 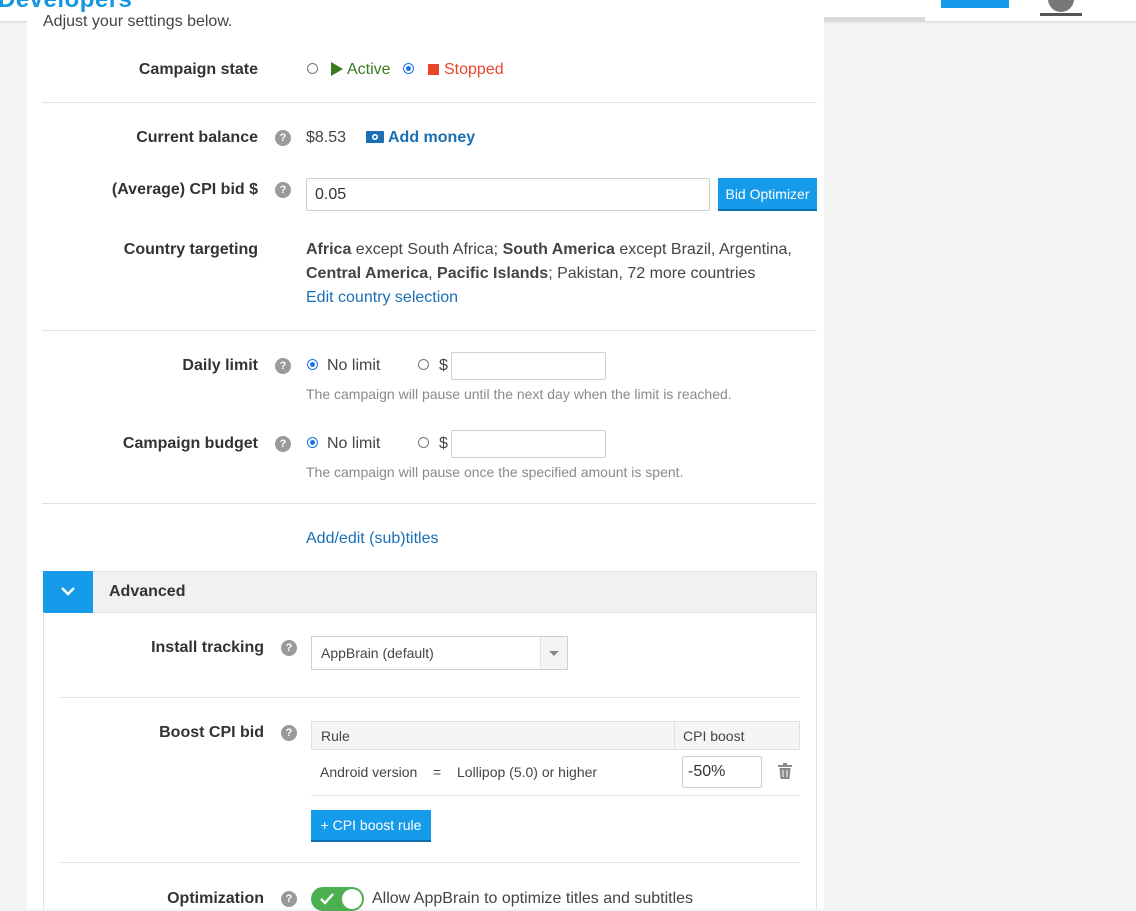 I want to click on trash-icon, so click(x=785, y=771).